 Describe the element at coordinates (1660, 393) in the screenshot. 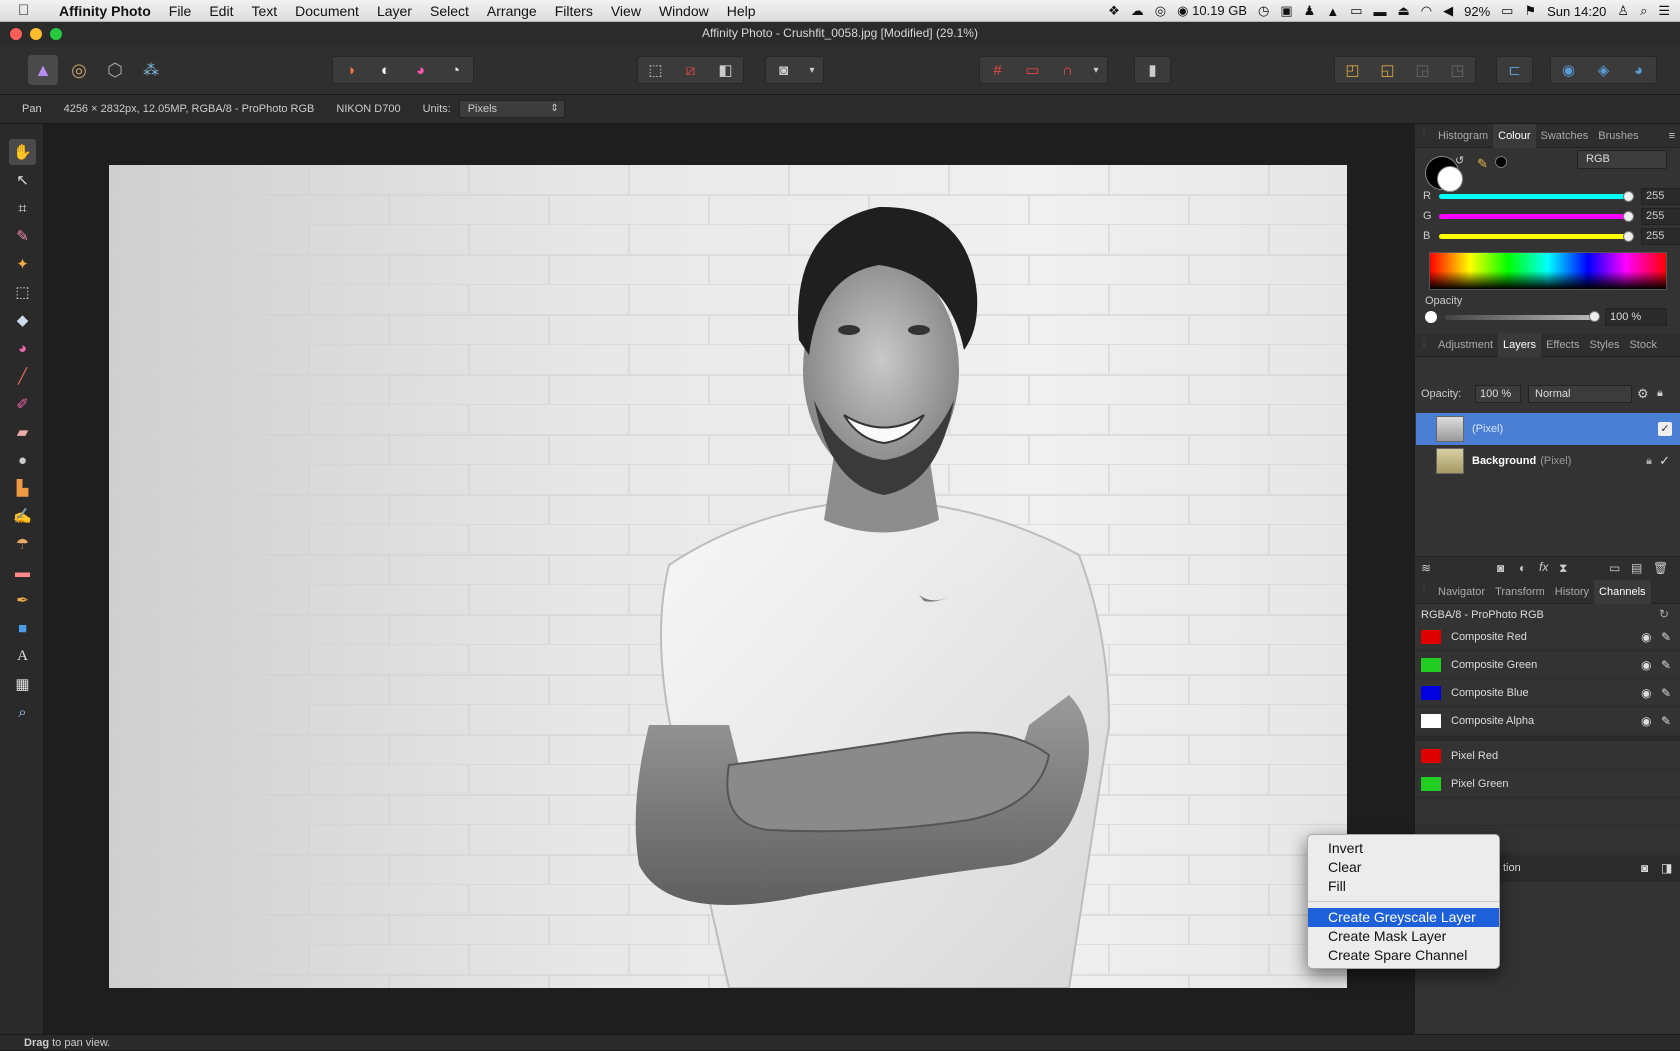

I see `layer-lock-icon: 🔒︎` at that location.